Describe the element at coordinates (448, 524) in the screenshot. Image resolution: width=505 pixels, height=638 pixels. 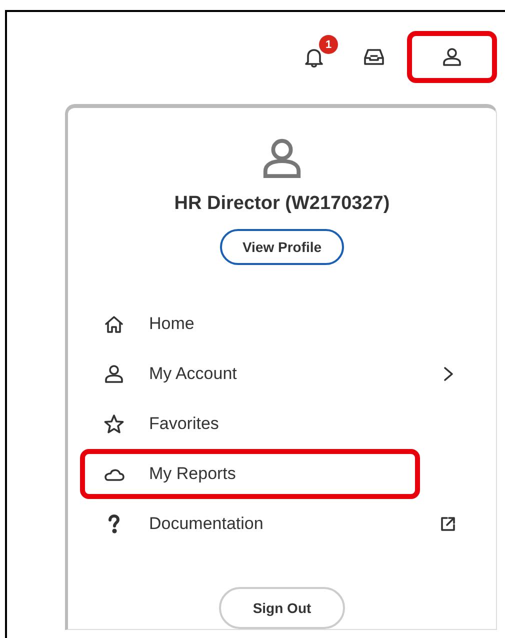
I see `external-link-icon` at that location.